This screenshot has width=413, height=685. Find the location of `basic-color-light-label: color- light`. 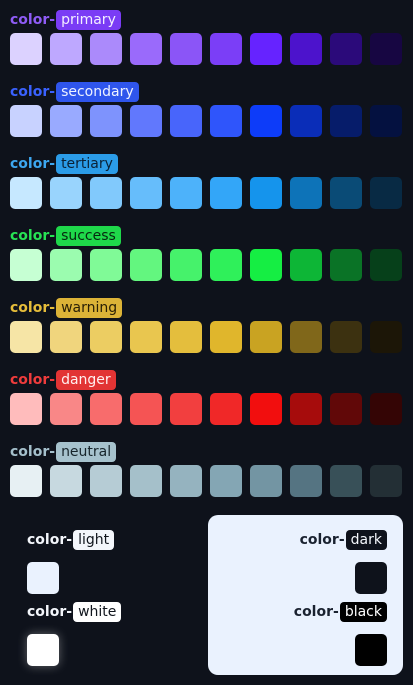

basic-color-light-label: color- light is located at coordinates (71, 540).